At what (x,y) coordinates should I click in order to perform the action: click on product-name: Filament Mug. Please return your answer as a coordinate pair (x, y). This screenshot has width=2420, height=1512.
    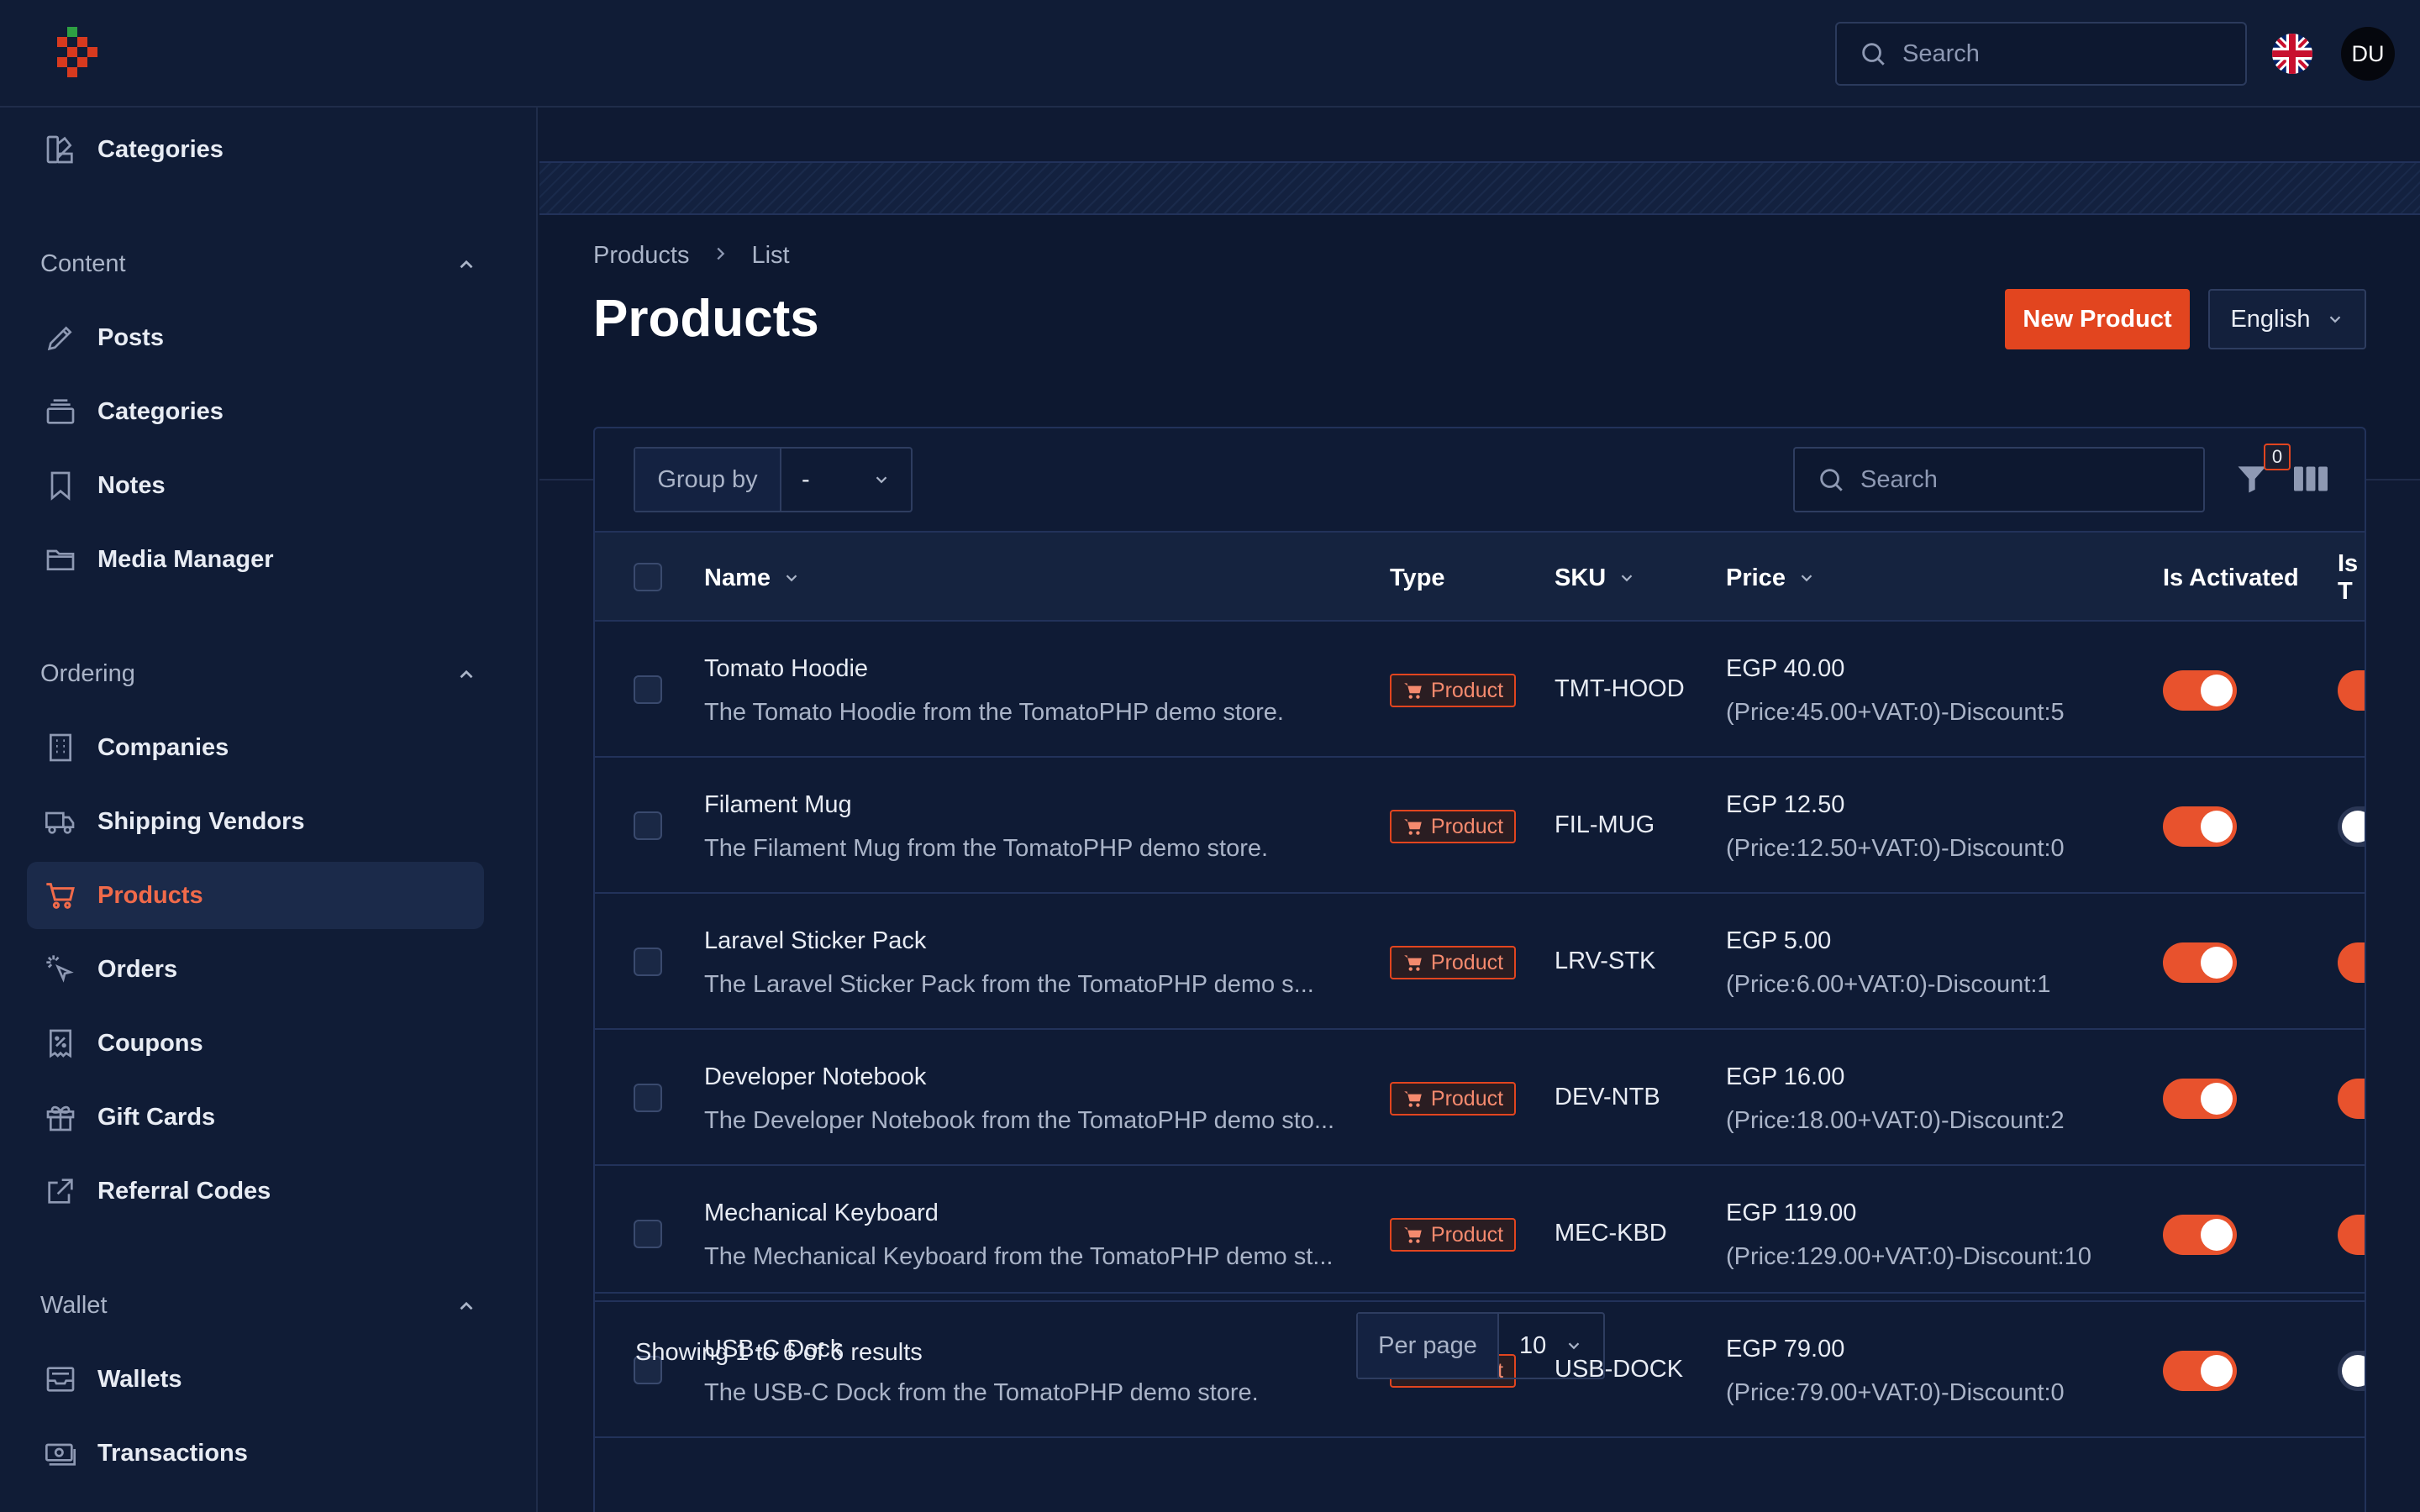
    Looking at the image, I should click on (778, 805).